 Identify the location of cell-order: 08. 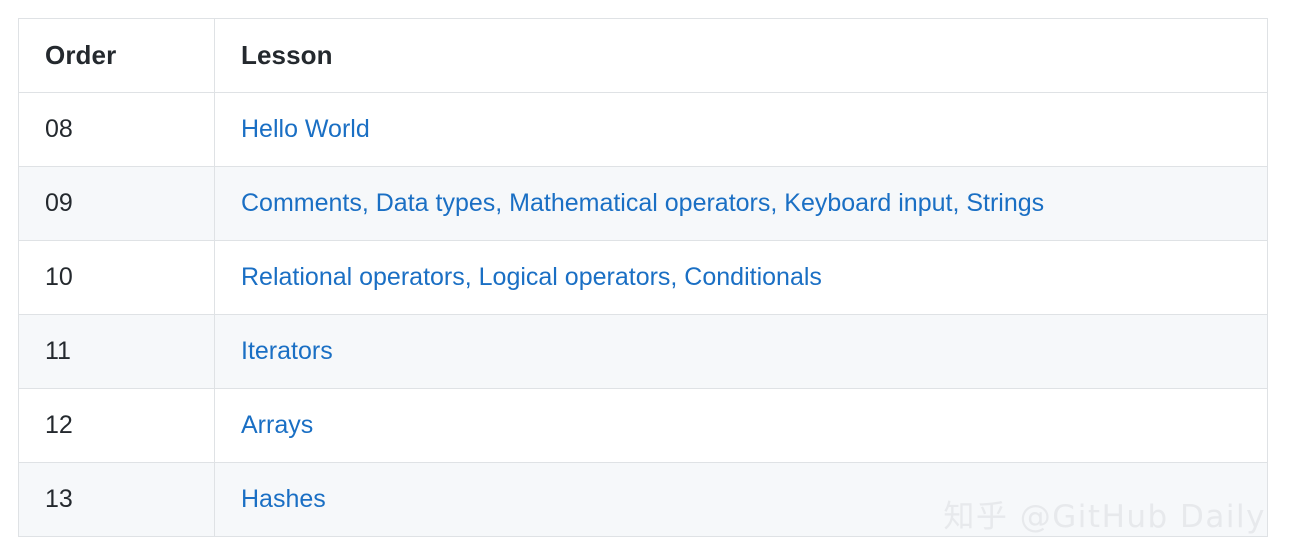
(116, 129).